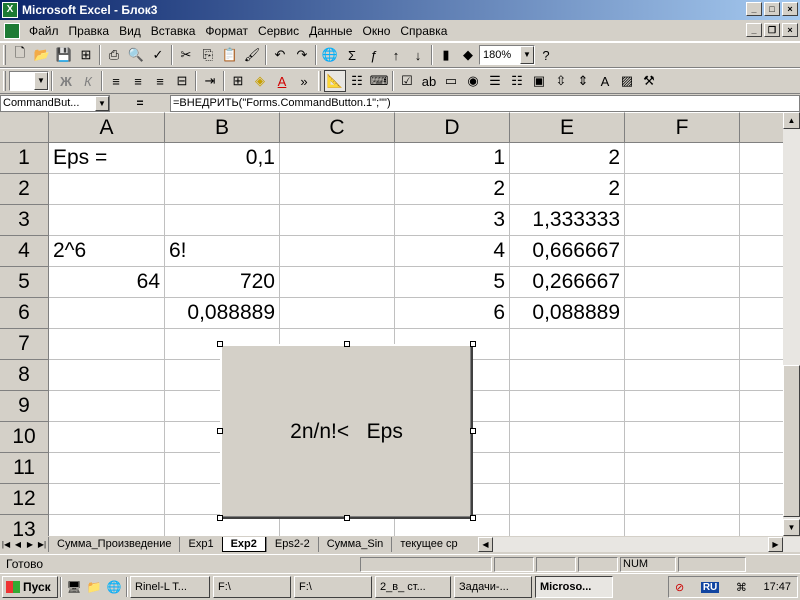 The height and width of the screenshot is (600, 800). Describe the element at coordinates (567, 127) in the screenshot. I see `column-header-e: E` at that location.